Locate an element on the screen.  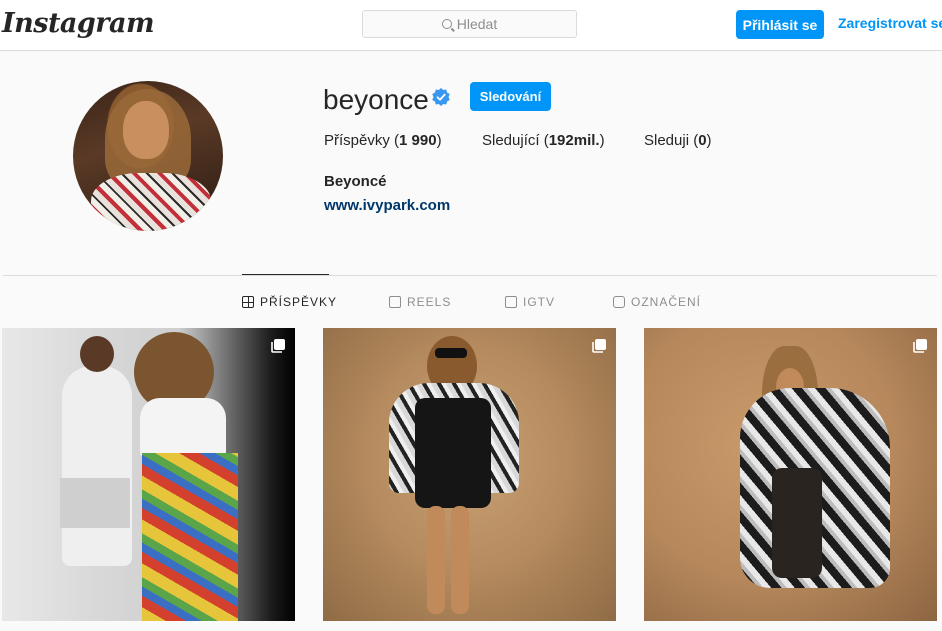
verified-badge-icon is located at coordinates (441, 97).